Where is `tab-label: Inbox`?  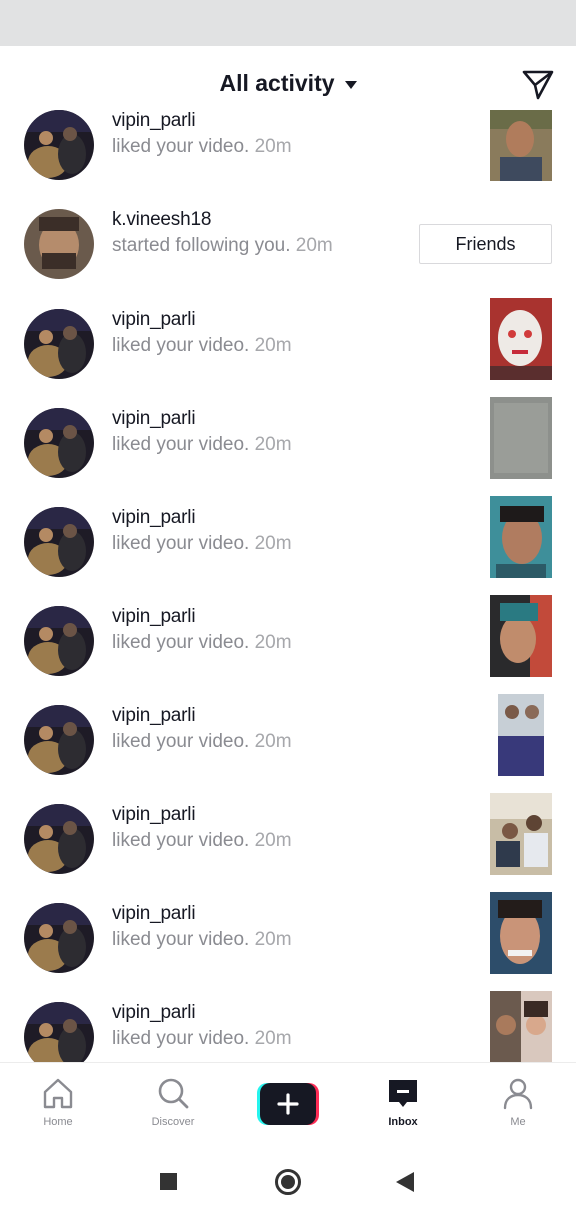
tab-label: Inbox is located at coordinates (403, 1122).